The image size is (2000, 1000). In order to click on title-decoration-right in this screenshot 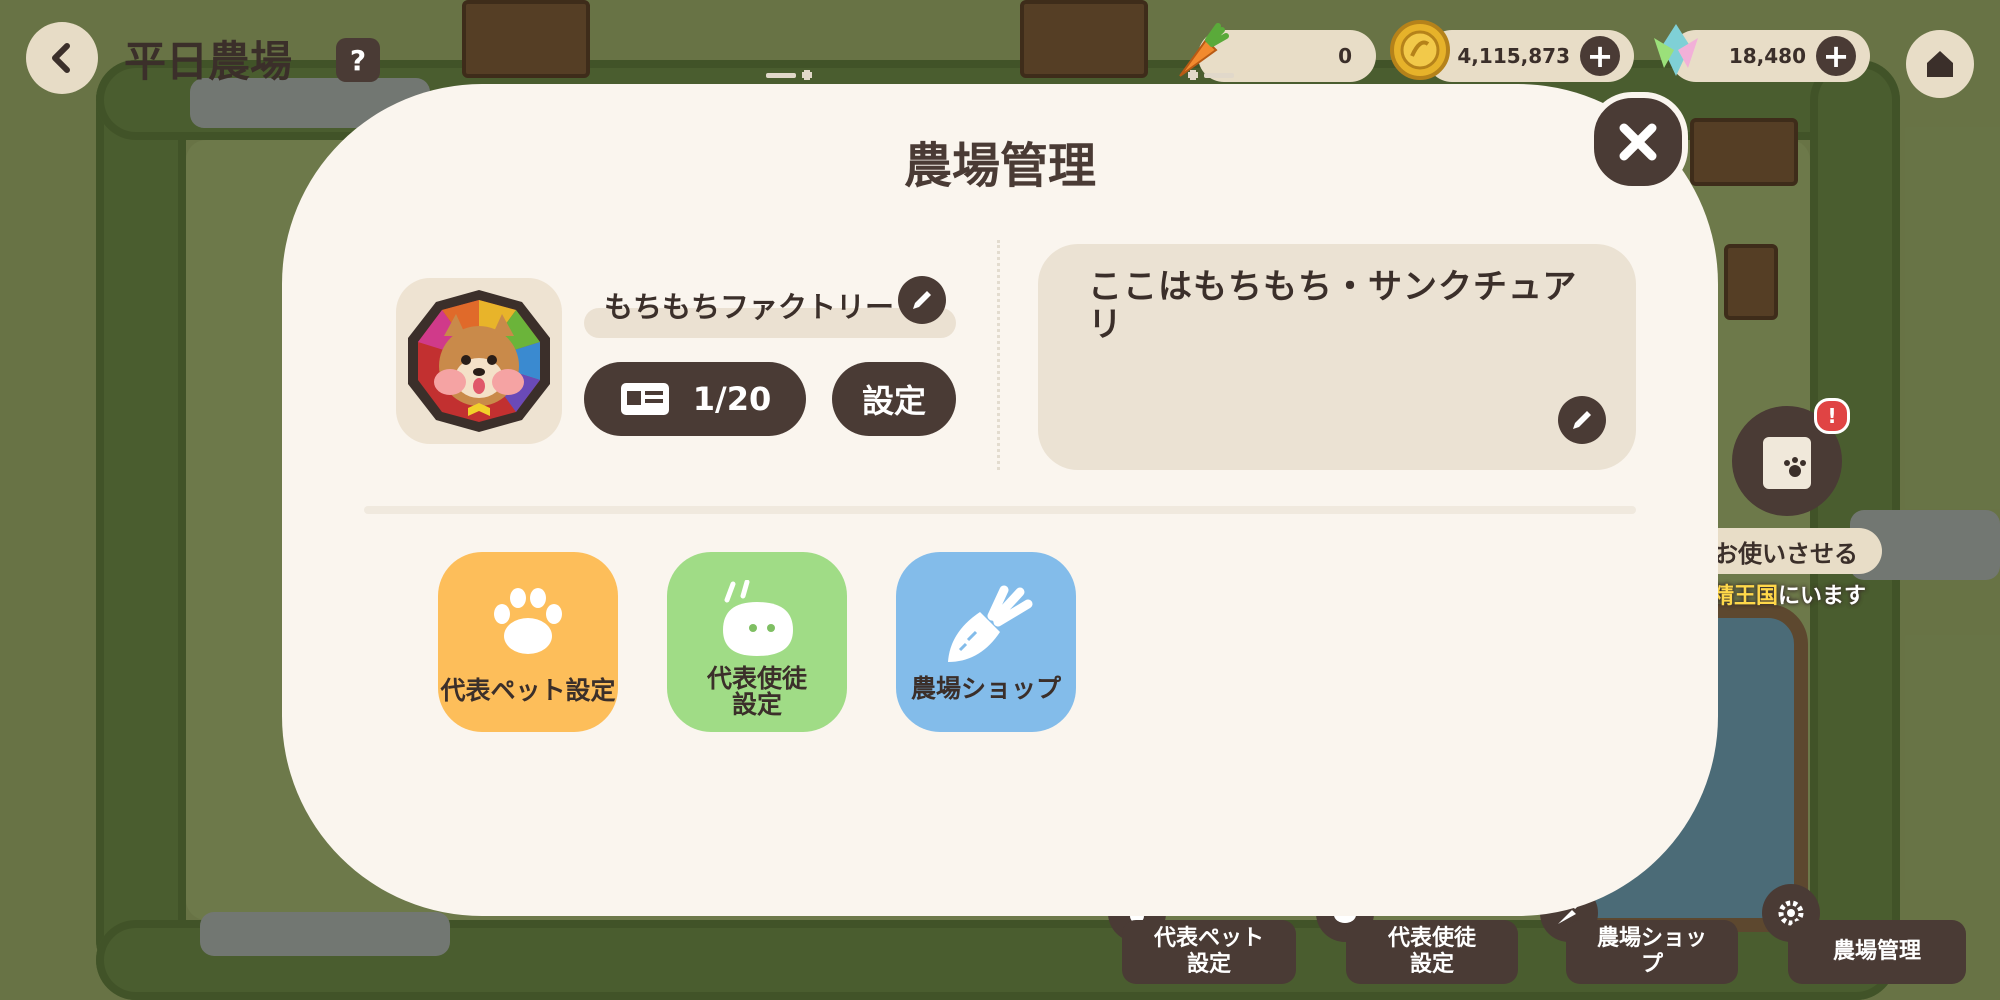, I will do `click(1211, 75)`.